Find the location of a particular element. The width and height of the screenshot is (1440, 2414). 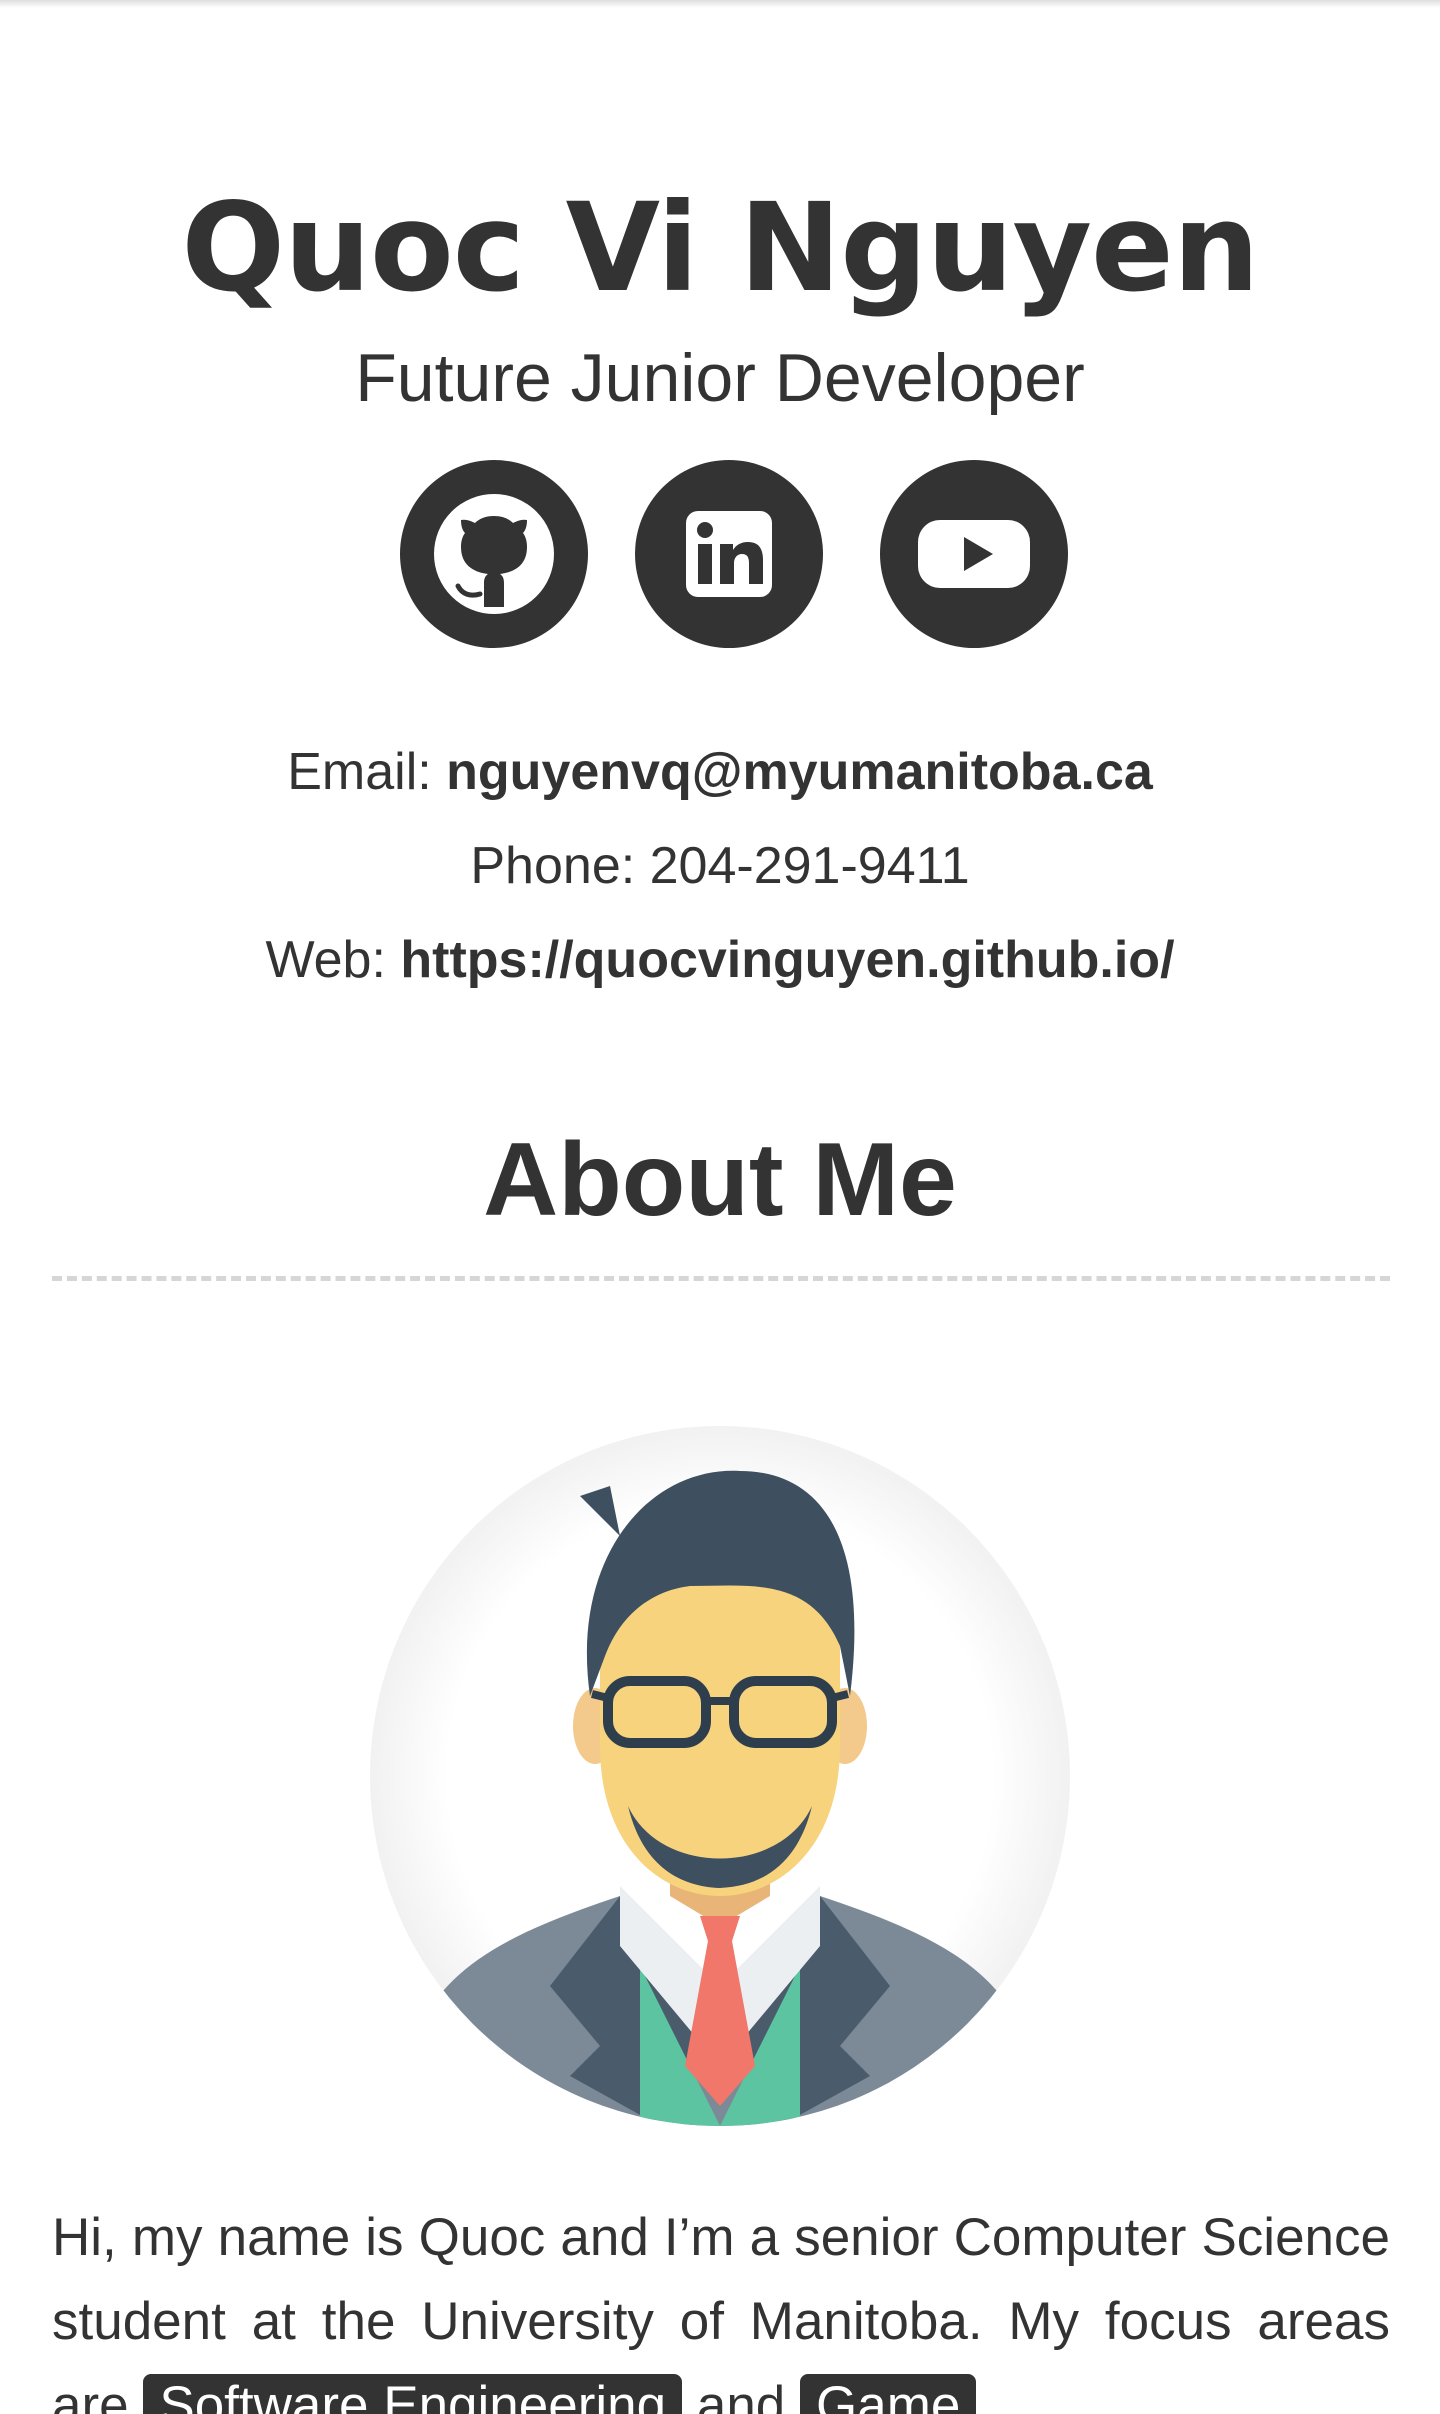

github-icon is located at coordinates (494, 554).